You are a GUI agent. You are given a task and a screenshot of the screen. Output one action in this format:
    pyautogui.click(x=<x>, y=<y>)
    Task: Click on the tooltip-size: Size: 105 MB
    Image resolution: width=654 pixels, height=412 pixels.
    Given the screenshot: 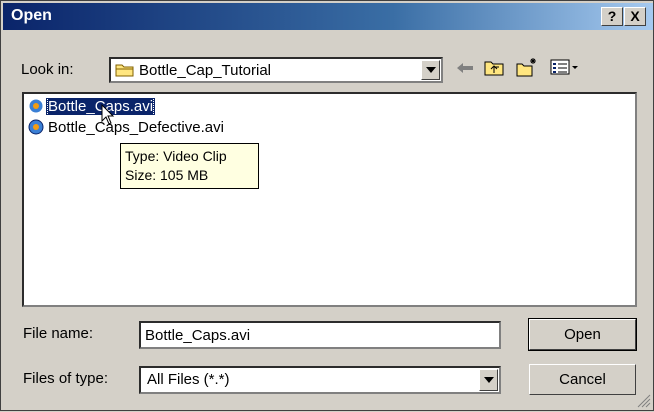 What is the action you would take?
    pyautogui.click(x=167, y=175)
    